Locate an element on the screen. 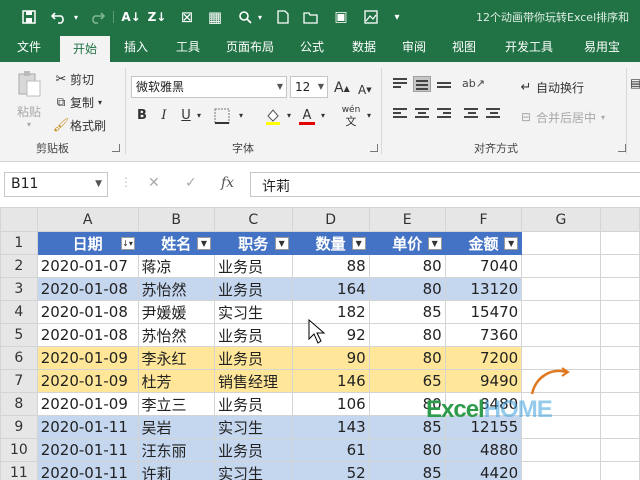 This screenshot has width=640, height=480. borders-dropdown-icon: ▾ is located at coordinates (241, 116).